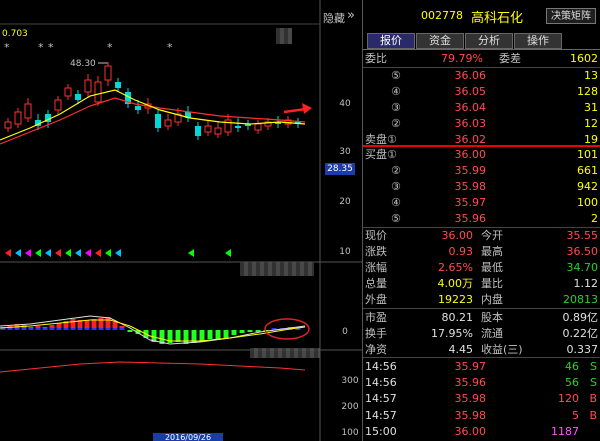  I want to click on buy-level-row: ③ 35.98 942, so click(481, 187).